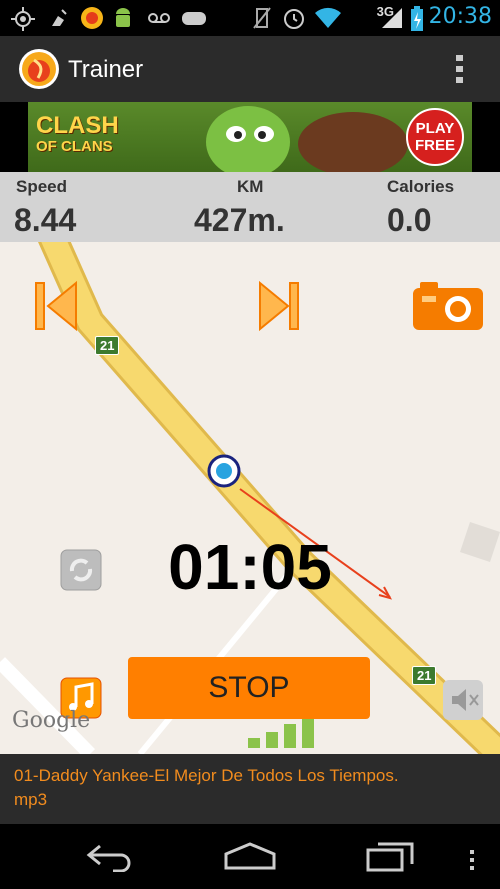 This screenshot has width=500, height=889. What do you see at coordinates (280, 306) in the screenshot?
I see `next-track-icon` at bounding box center [280, 306].